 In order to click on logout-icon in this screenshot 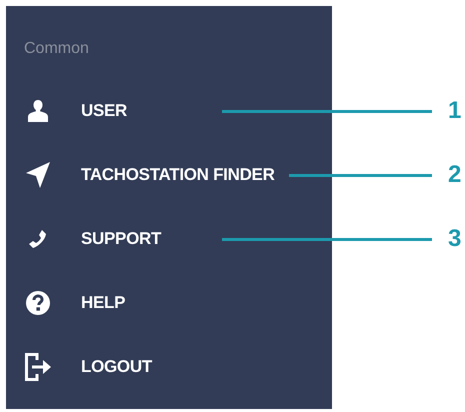, I will do `click(38, 367)`.